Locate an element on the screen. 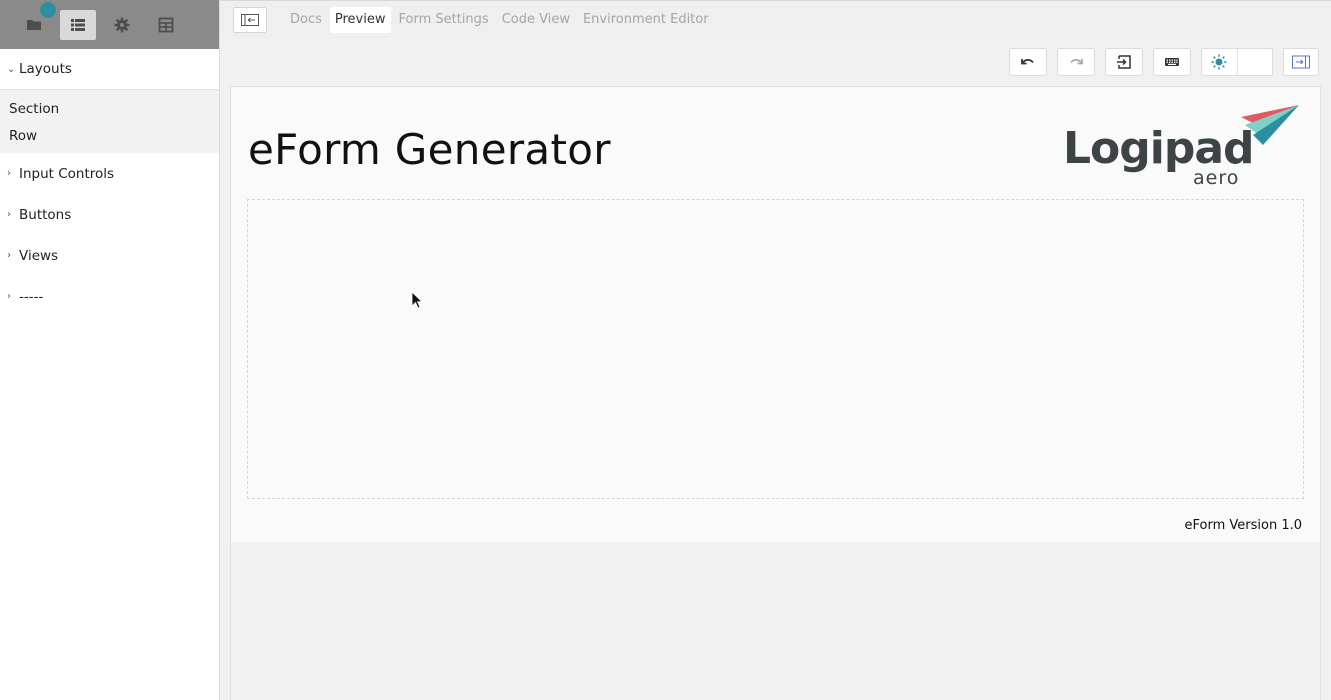 The height and width of the screenshot is (700, 1331). form-title: eForm Generator is located at coordinates (429, 149).